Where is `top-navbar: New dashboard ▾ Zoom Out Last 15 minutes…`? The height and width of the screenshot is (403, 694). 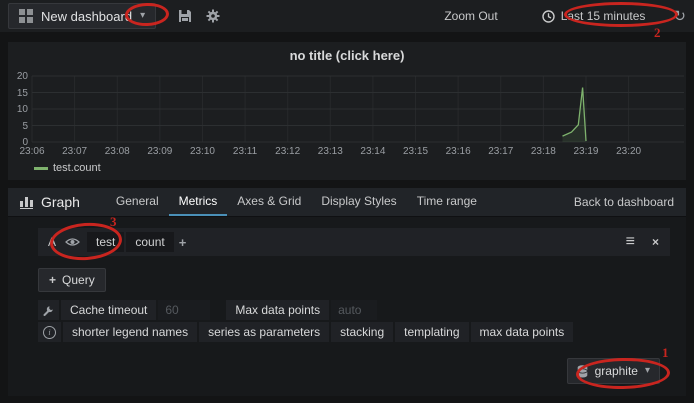
top-navbar: New dashboard ▾ Zoom Out Last 15 minutes… is located at coordinates (347, 16).